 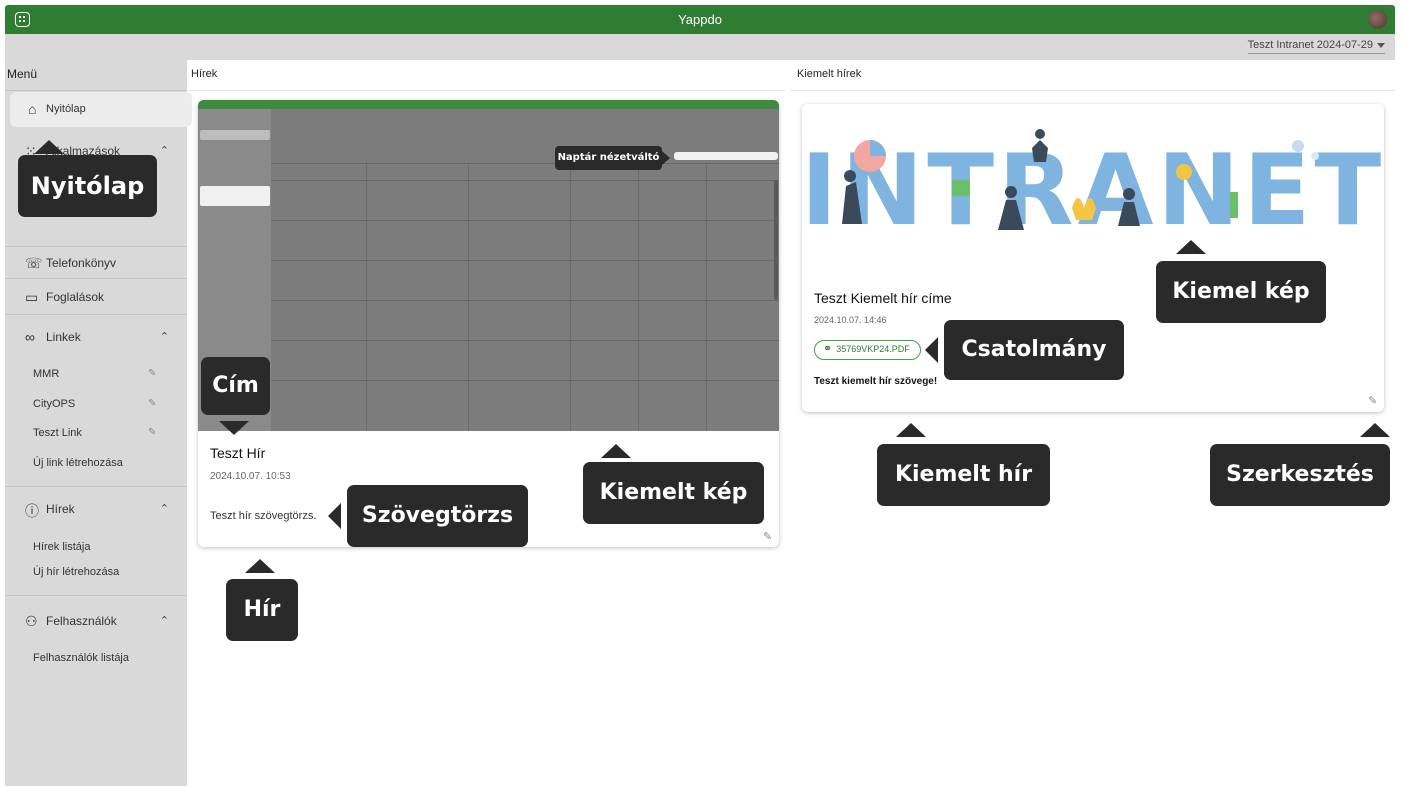 I want to click on featured-body: Teszt kiemelt hír szövege!, so click(x=876, y=381).